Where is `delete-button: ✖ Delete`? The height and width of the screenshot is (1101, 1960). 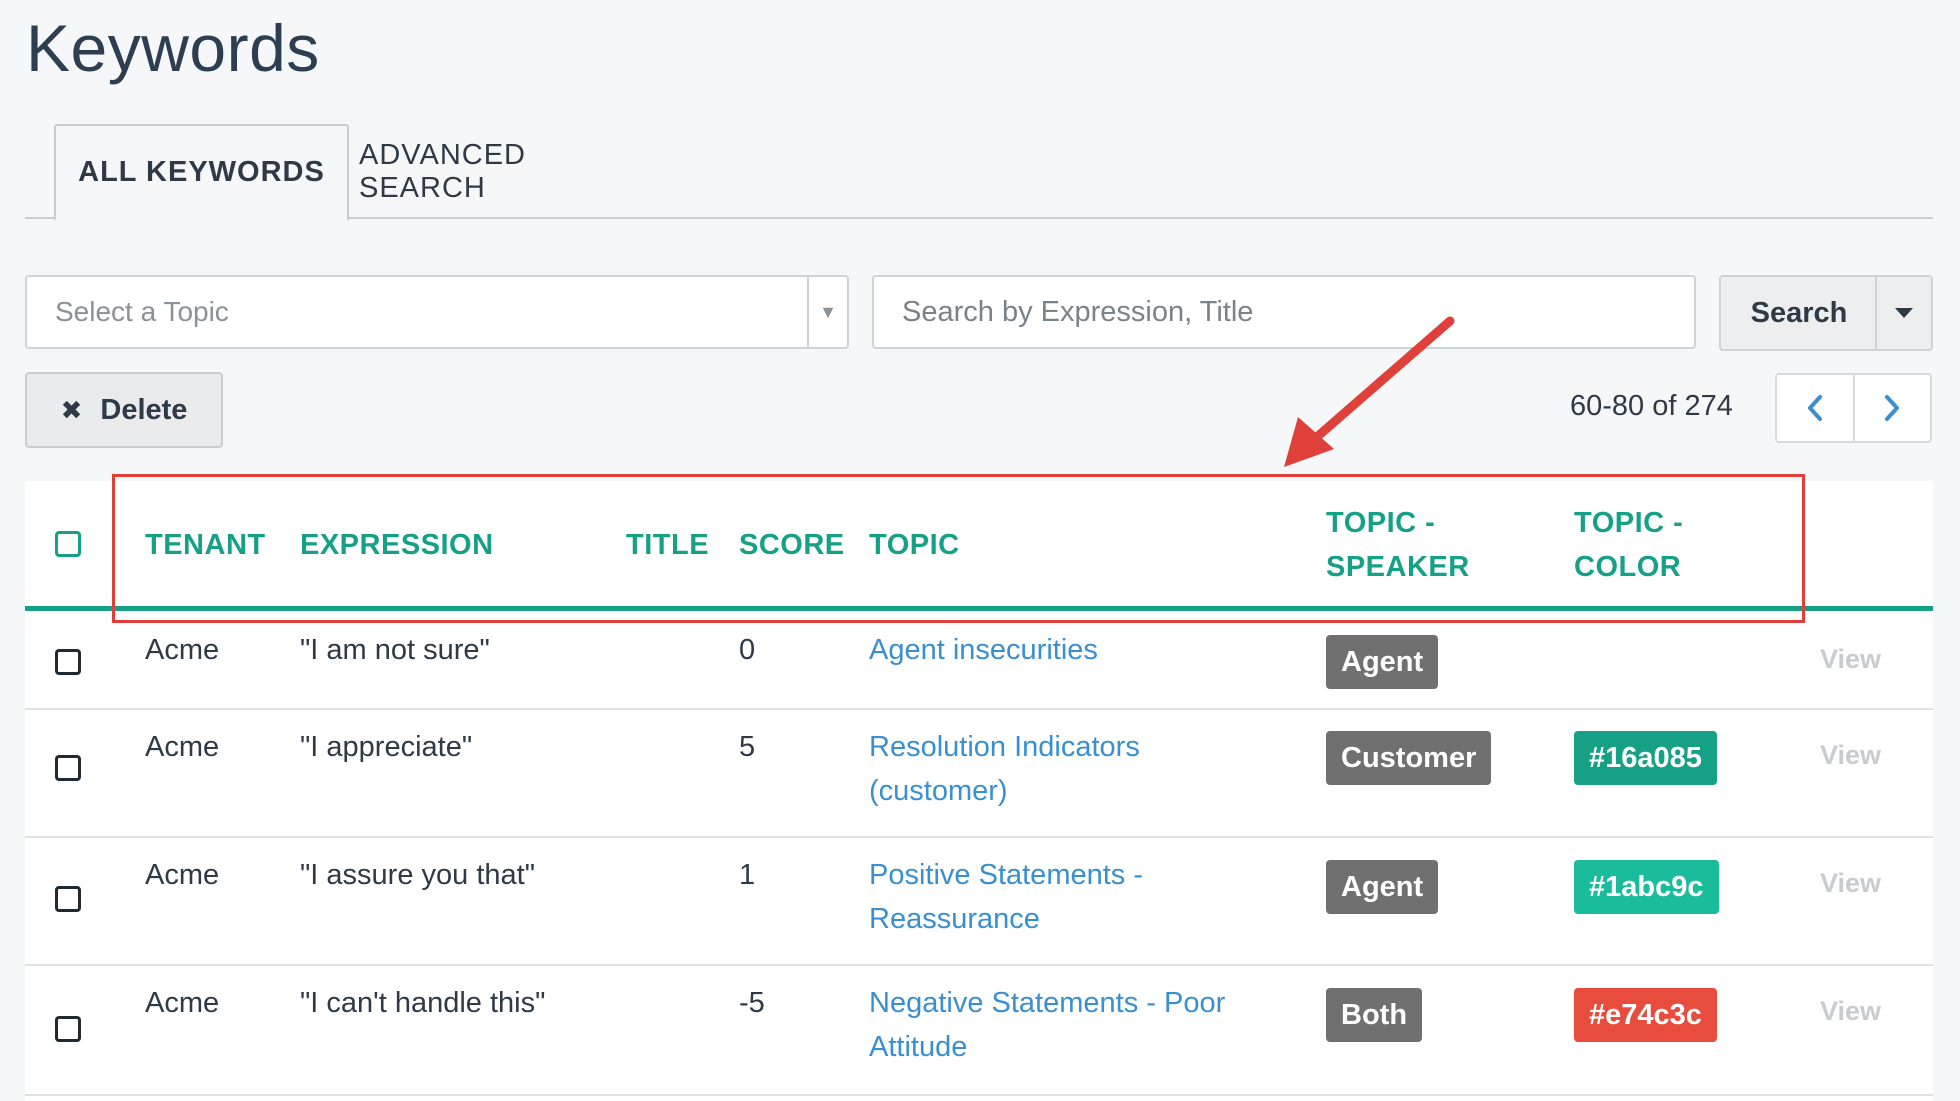
delete-button: ✖ Delete is located at coordinates (124, 410).